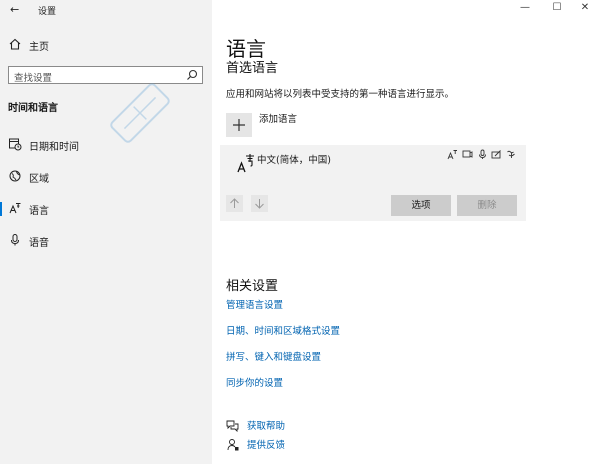 This screenshot has height=464, width=600. I want to click on get-help-link: 获取帮助, so click(266, 425).